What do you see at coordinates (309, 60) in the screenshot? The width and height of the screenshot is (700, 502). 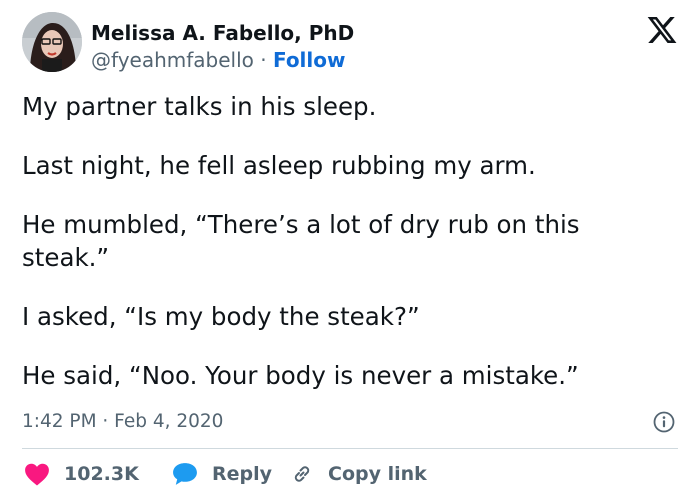 I see `follow-button: Follow` at bounding box center [309, 60].